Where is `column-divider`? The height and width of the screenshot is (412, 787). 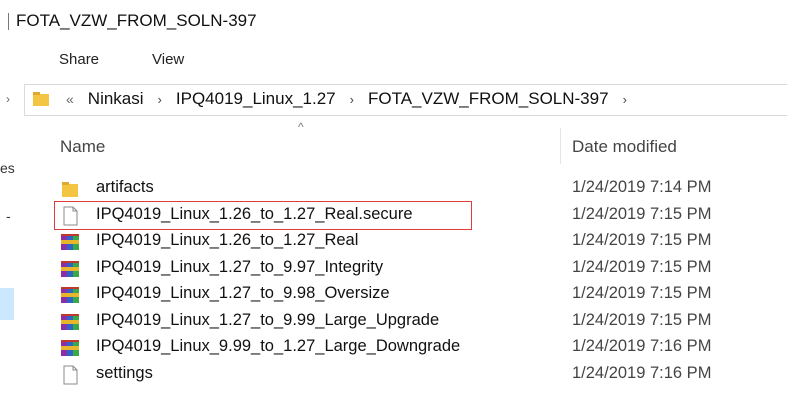
column-divider is located at coordinates (560, 146).